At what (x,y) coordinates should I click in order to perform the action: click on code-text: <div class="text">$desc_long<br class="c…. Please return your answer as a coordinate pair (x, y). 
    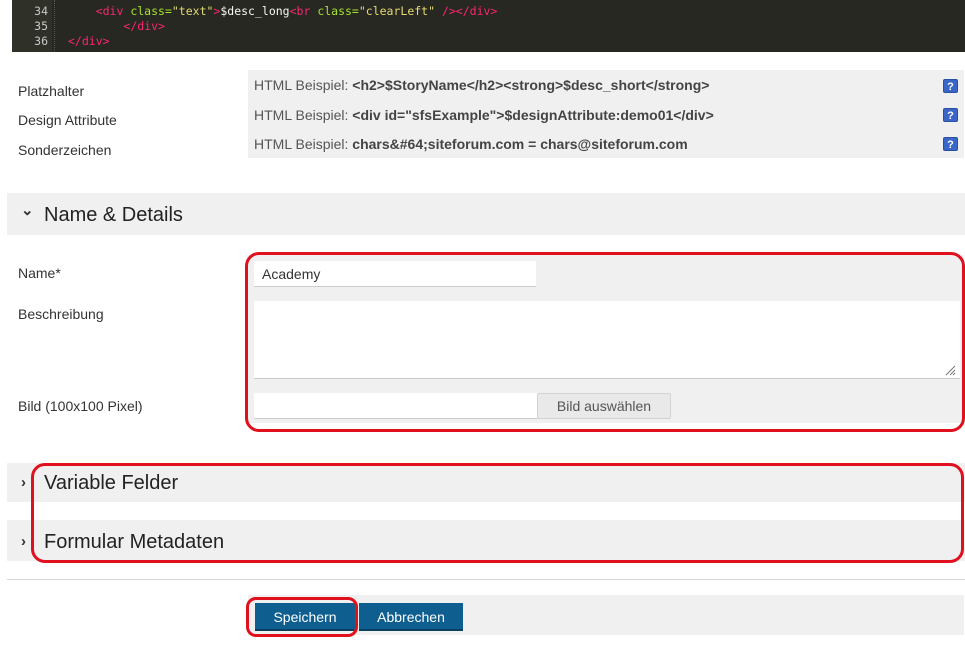
    Looking at the image, I should click on (296, 11).